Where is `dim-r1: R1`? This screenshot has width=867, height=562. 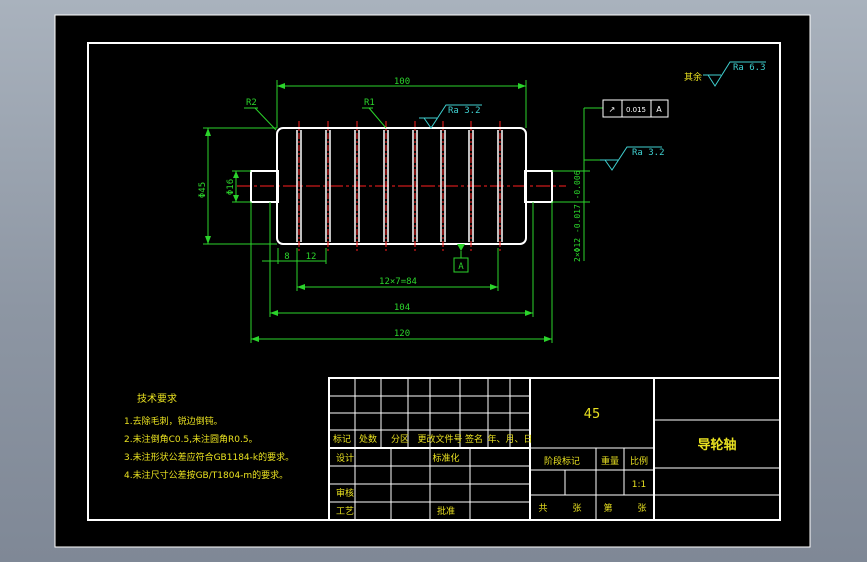 dim-r1: R1 is located at coordinates (369, 103).